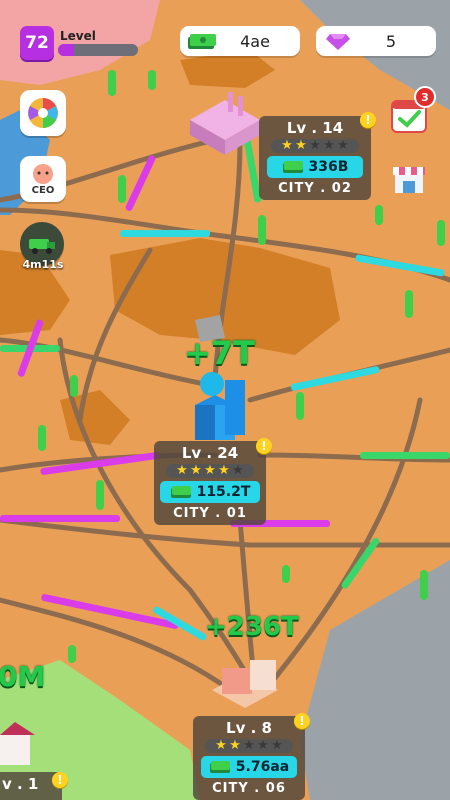 Image resolution: width=450 pixels, height=800 pixels. I want to click on city-01-name: CITY . 01, so click(210, 513).